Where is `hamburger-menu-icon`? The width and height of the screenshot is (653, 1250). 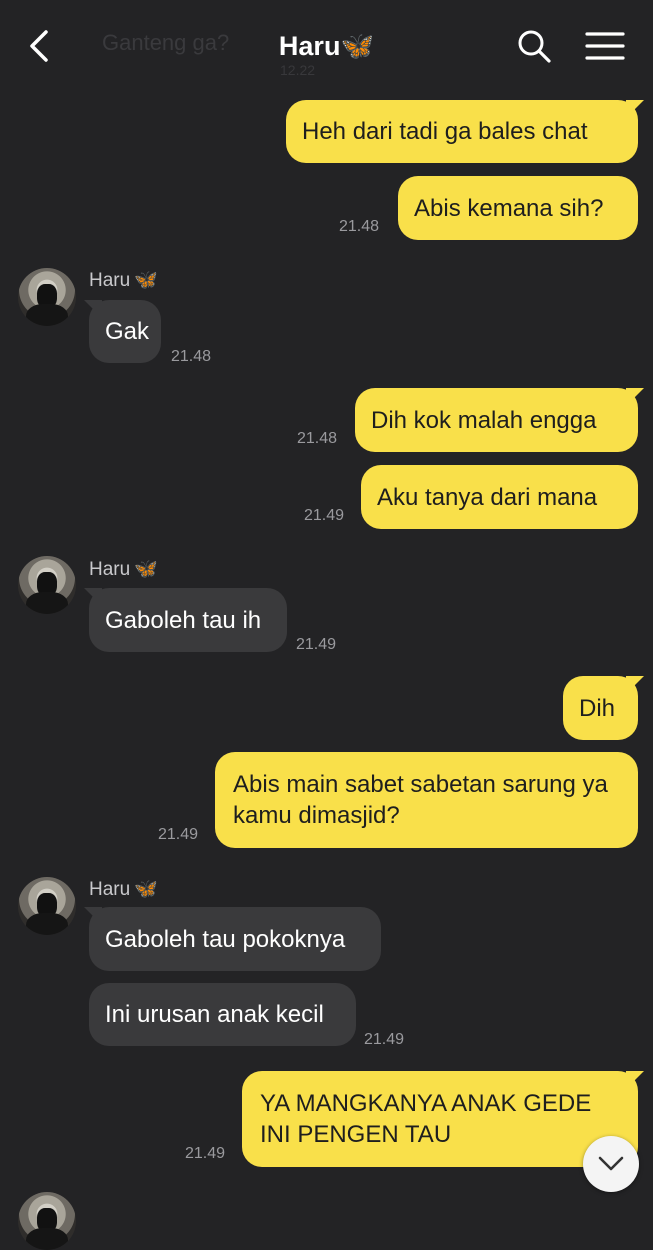
hamburger-menu-icon is located at coordinates (605, 46).